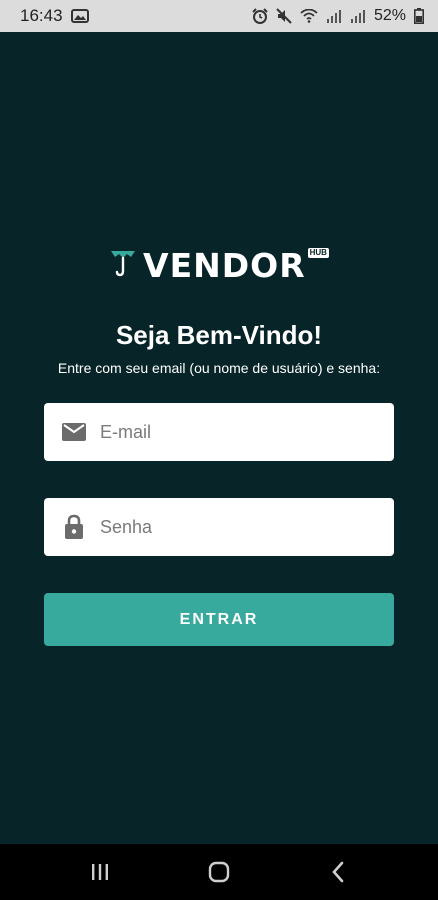 This screenshot has height=900, width=438. I want to click on password-input, so click(240, 527).